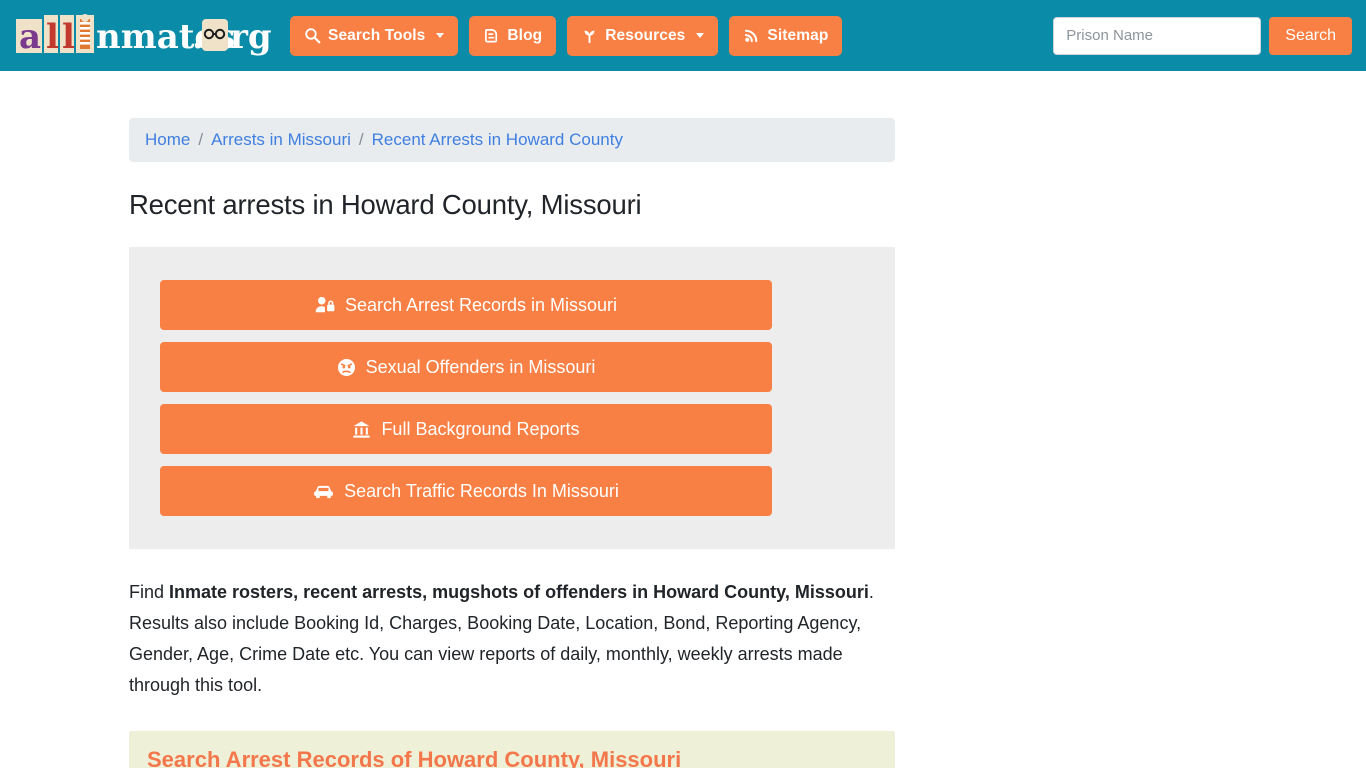 This screenshot has width=1366, height=768. Describe the element at coordinates (30, 37) in the screenshot. I see `svg-text: a` at that location.